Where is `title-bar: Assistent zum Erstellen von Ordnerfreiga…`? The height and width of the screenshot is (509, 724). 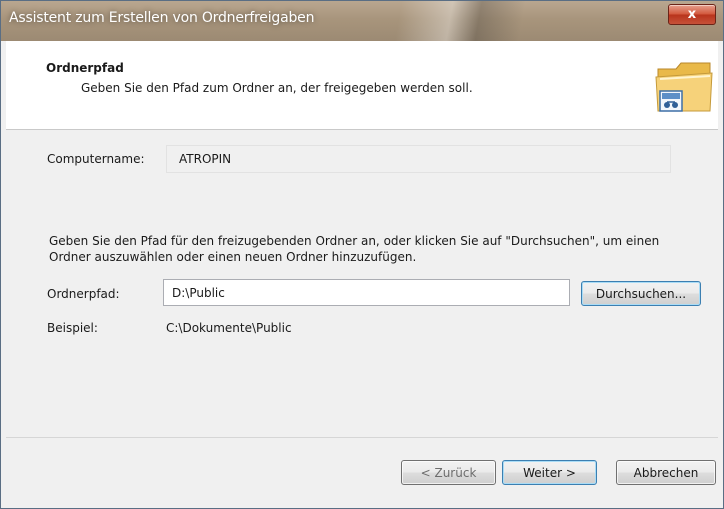
title-bar: Assistent zum Erstellen von Ordnerfreiga… is located at coordinates (362, 21).